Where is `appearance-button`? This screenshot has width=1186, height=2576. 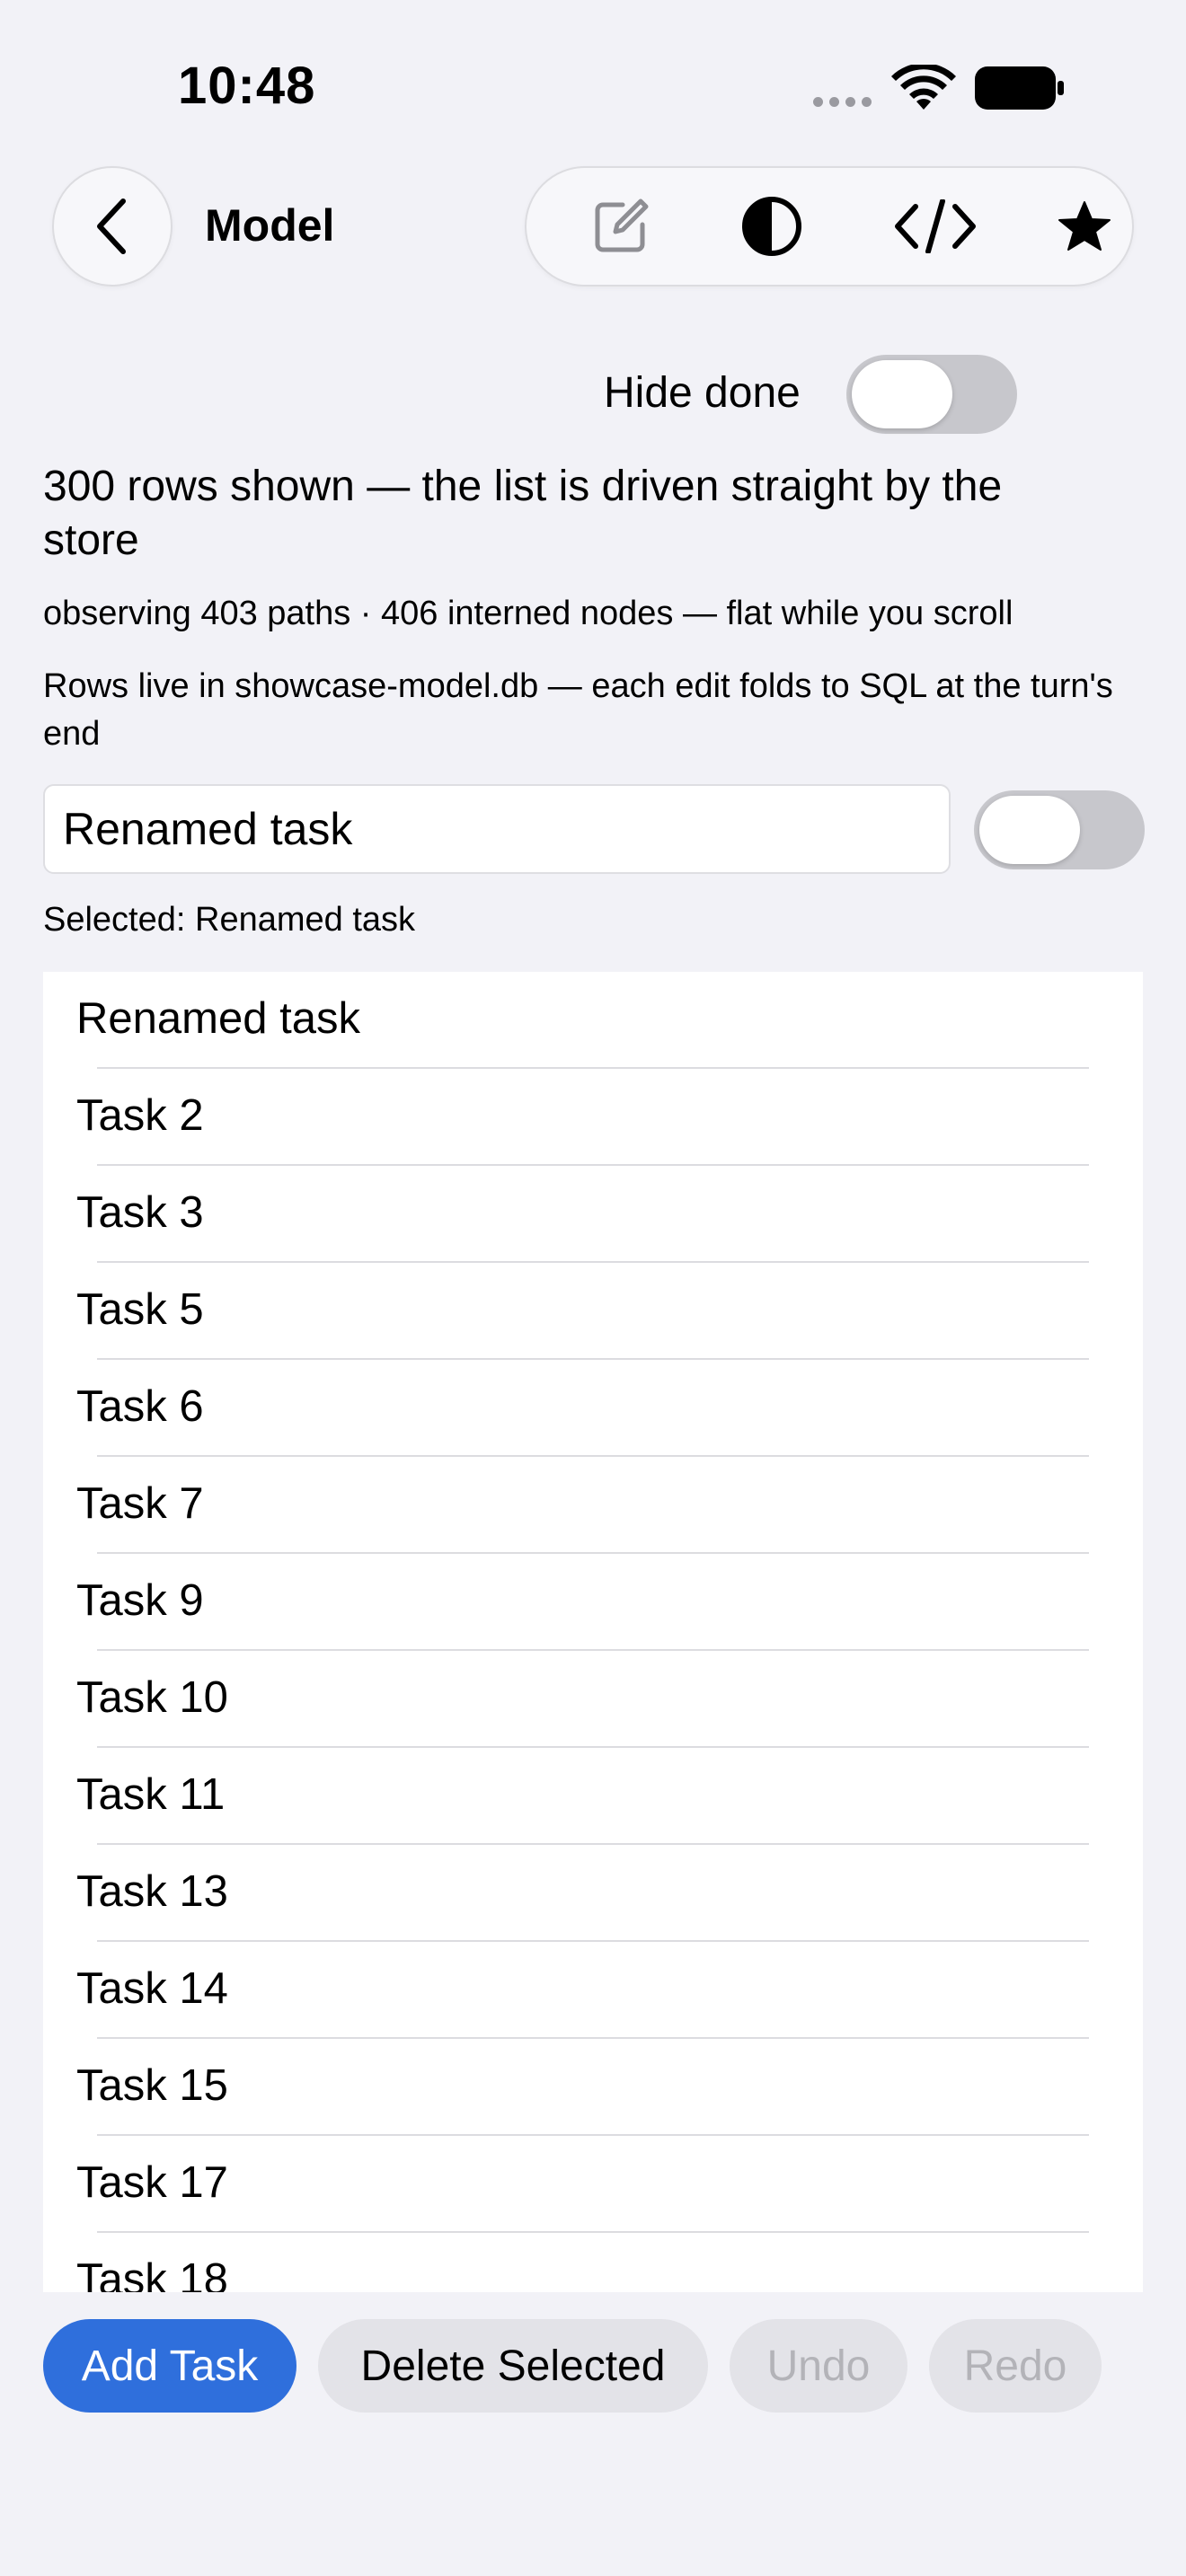 appearance-button is located at coordinates (771, 226).